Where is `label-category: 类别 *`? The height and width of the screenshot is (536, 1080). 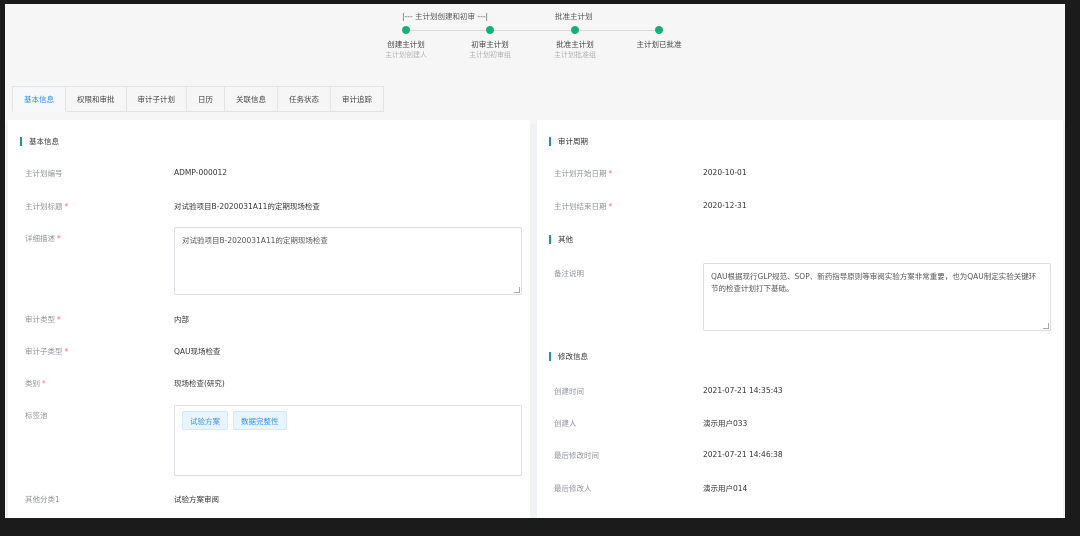 label-category: 类别 * is located at coordinates (35, 383).